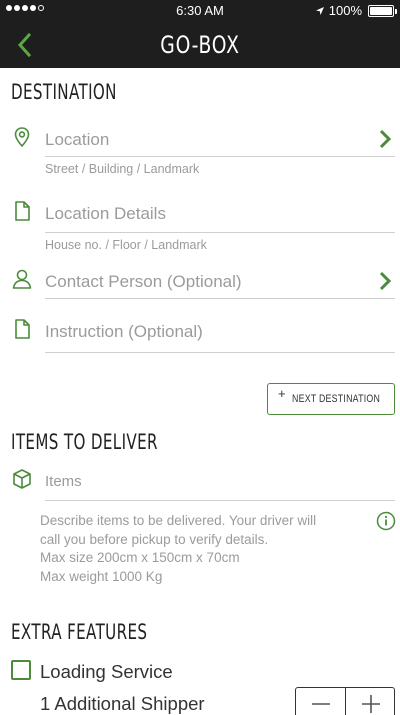  Describe the element at coordinates (336, 399) in the screenshot. I see `next-destination-label: NEXT DESTINATION` at that location.